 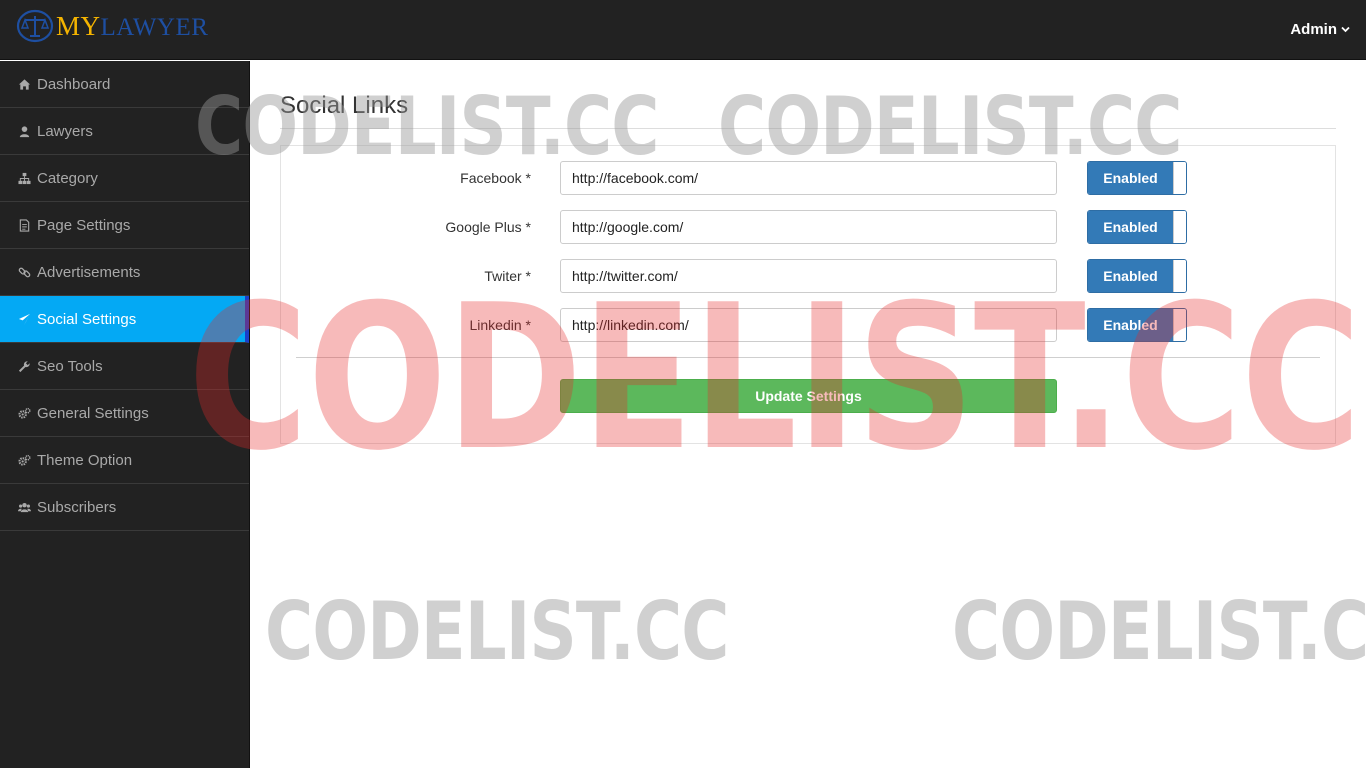 What do you see at coordinates (124, 178) in the screenshot?
I see `sidebar-item-category: Category` at bounding box center [124, 178].